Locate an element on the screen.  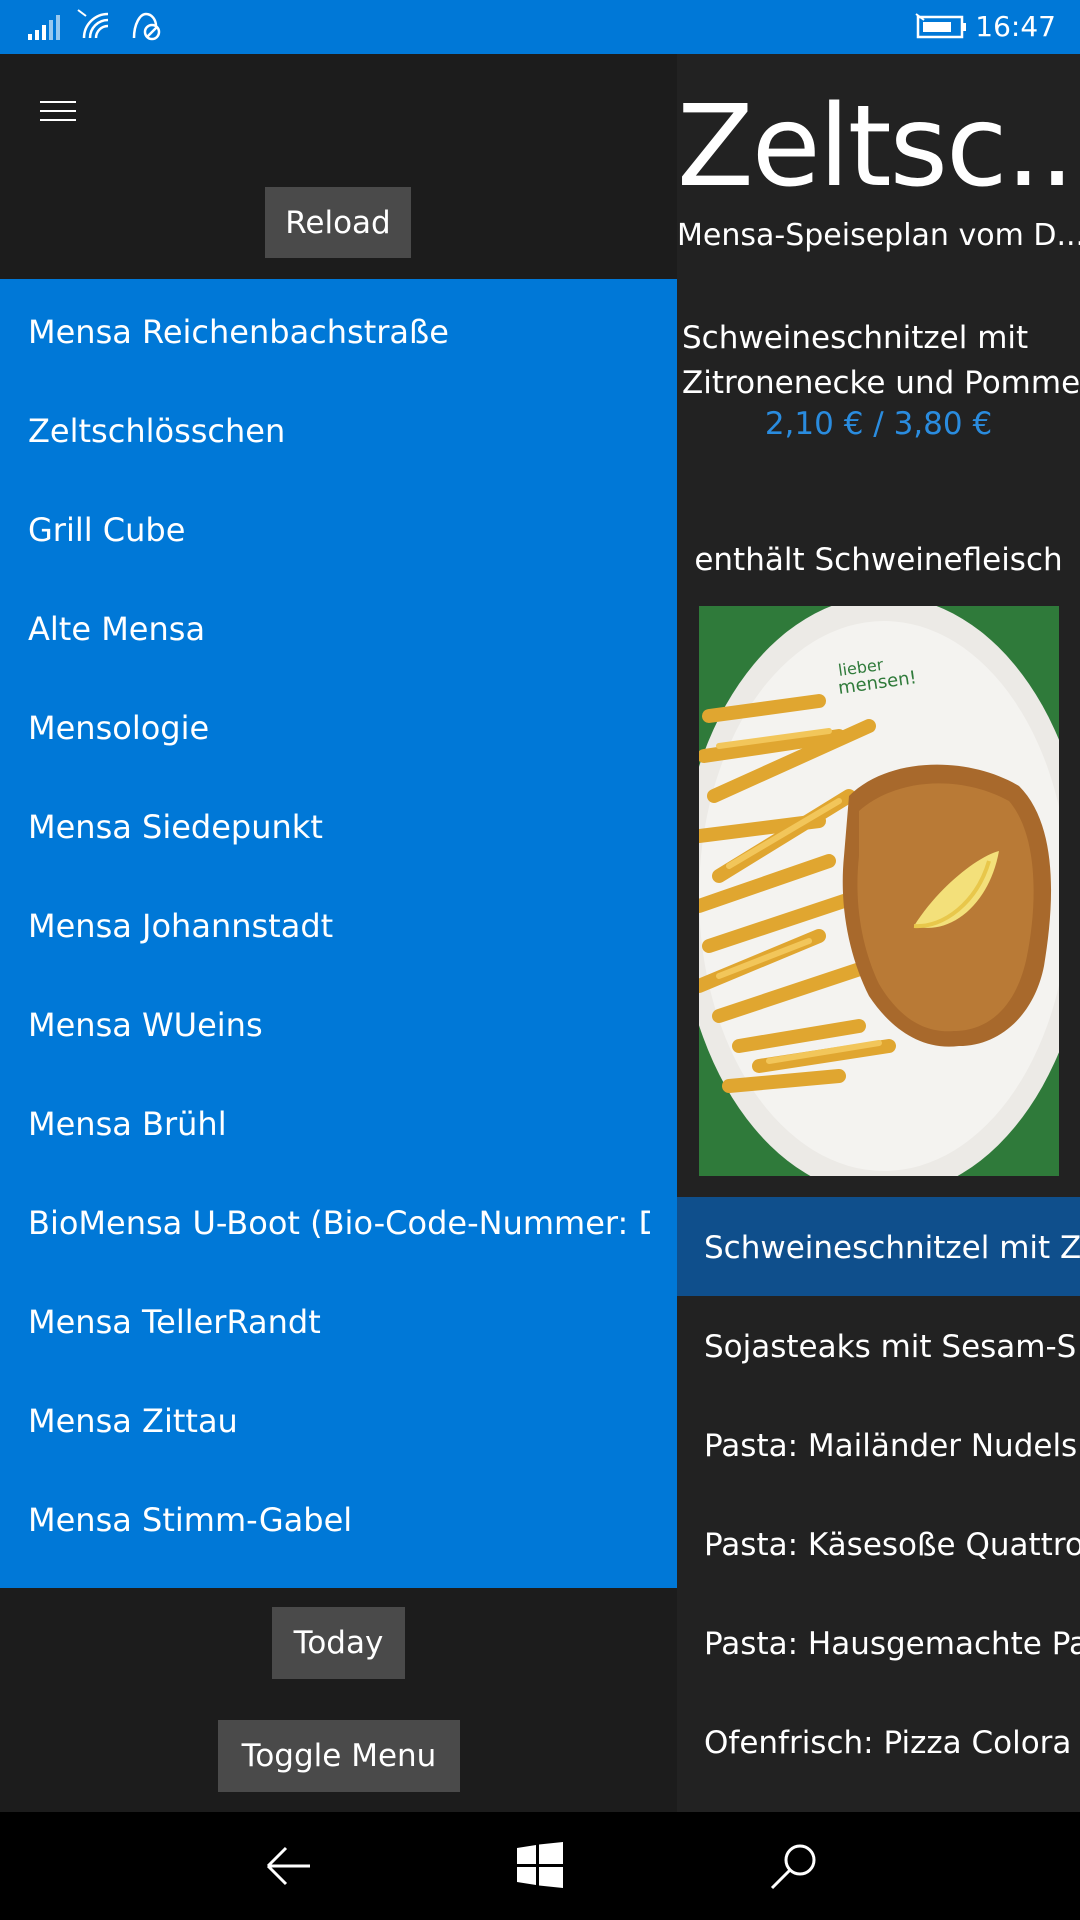
dish-note: enthält Schweinefleisch is located at coordinates (878, 560).